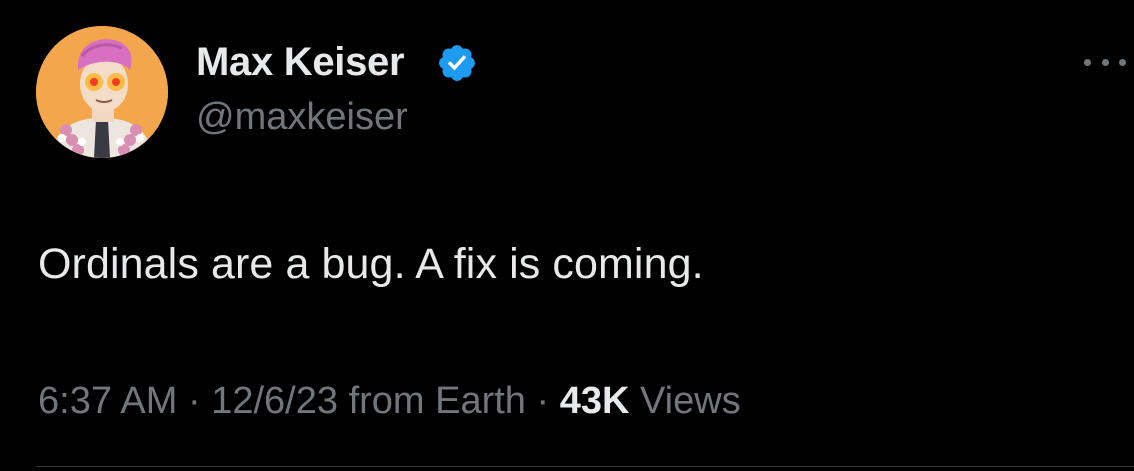  What do you see at coordinates (302, 117) in the screenshot?
I see `author-handle: @maxkeiser` at bounding box center [302, 117].